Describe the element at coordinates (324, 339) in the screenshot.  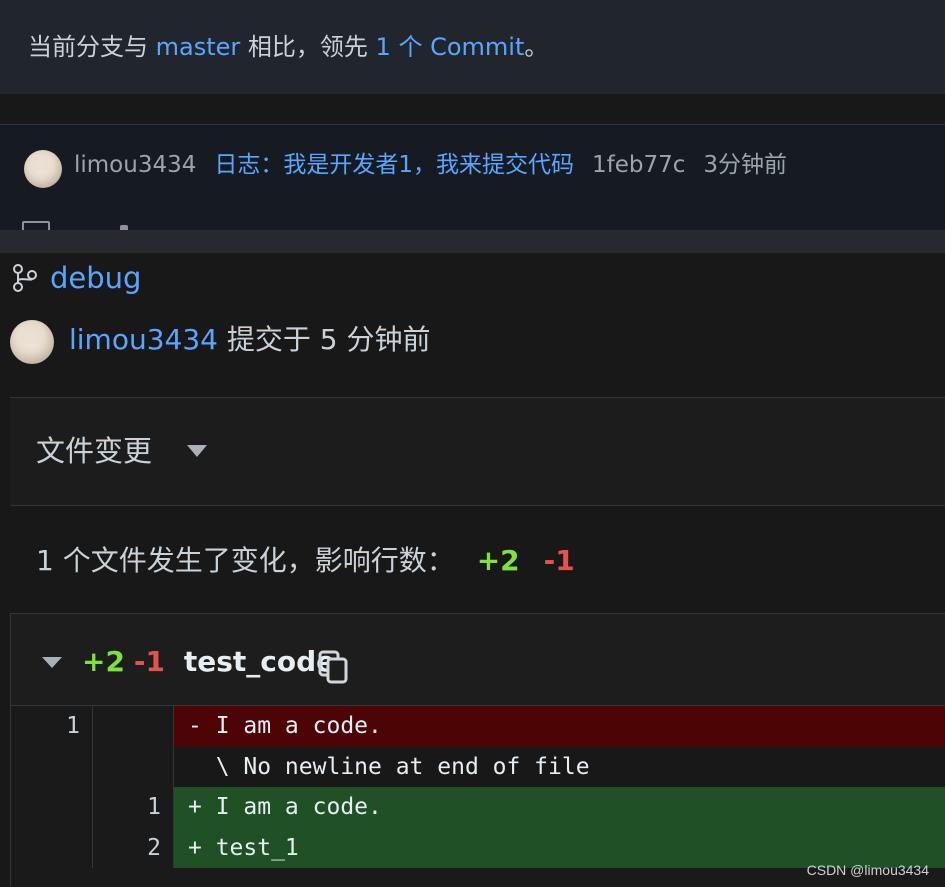
I see `commit-time-text: 提交于 5 分钟前` at that location.